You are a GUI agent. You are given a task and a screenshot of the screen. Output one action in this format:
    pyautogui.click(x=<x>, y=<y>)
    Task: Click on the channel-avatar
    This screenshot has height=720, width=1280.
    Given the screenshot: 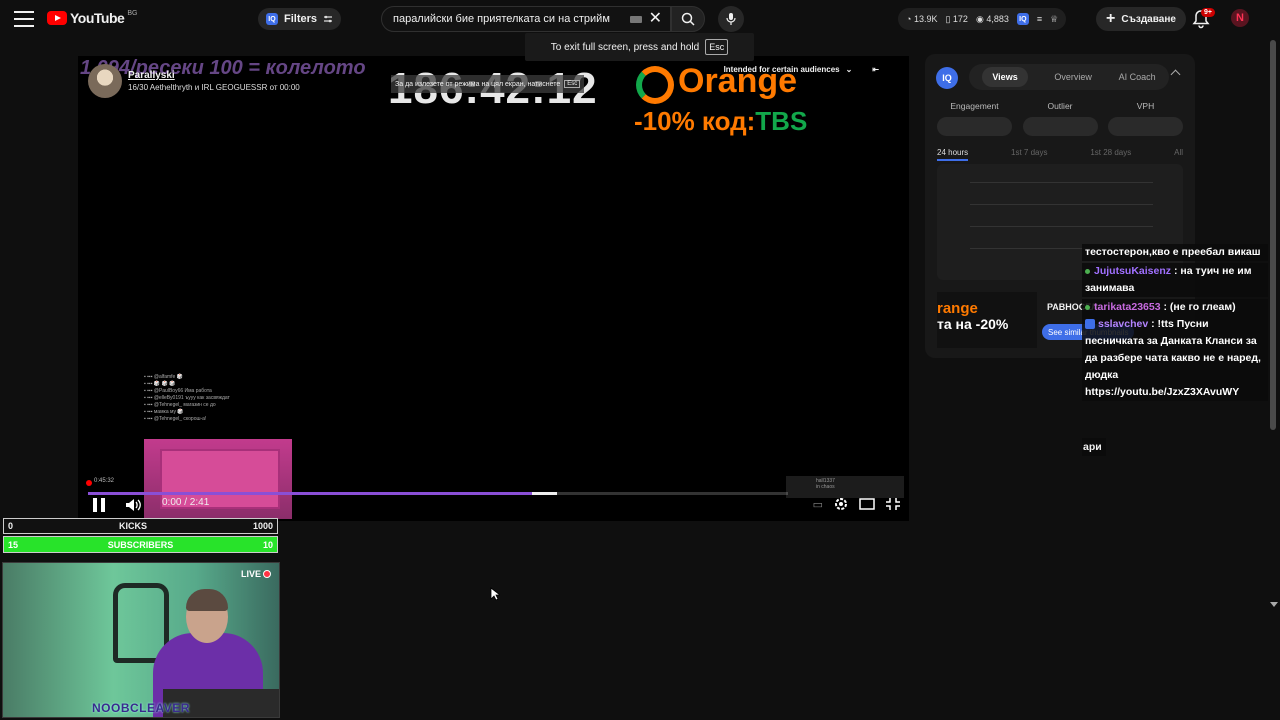 What is the action you would take?
    pyautogui.click(x=105, y=81)
    